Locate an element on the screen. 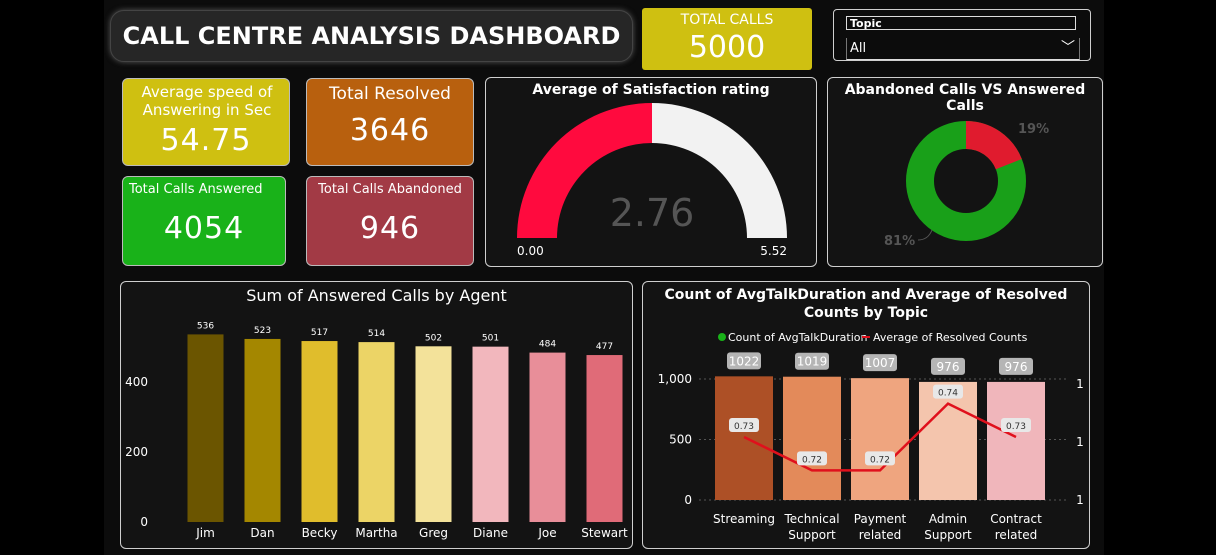 This screenshot has height=555, width=1216. donut-leader-line is located at coordinates (925, 235).